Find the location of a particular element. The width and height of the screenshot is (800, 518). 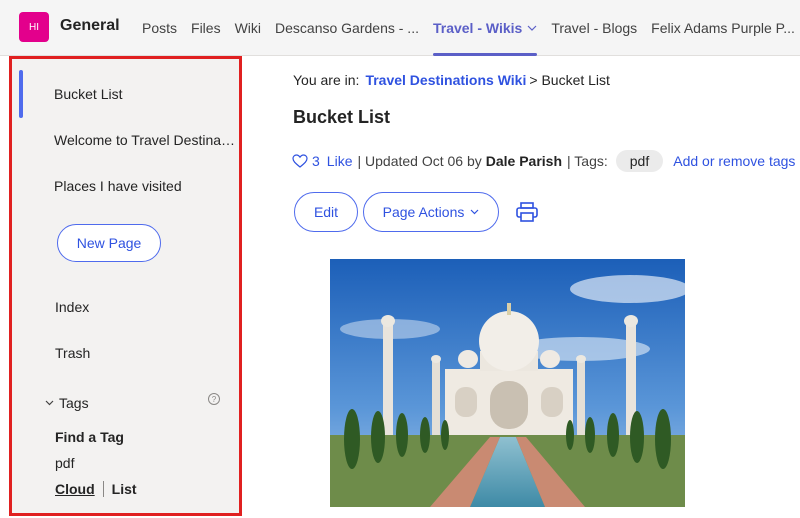

like-count: 3 is located at coordinates (316, 161).